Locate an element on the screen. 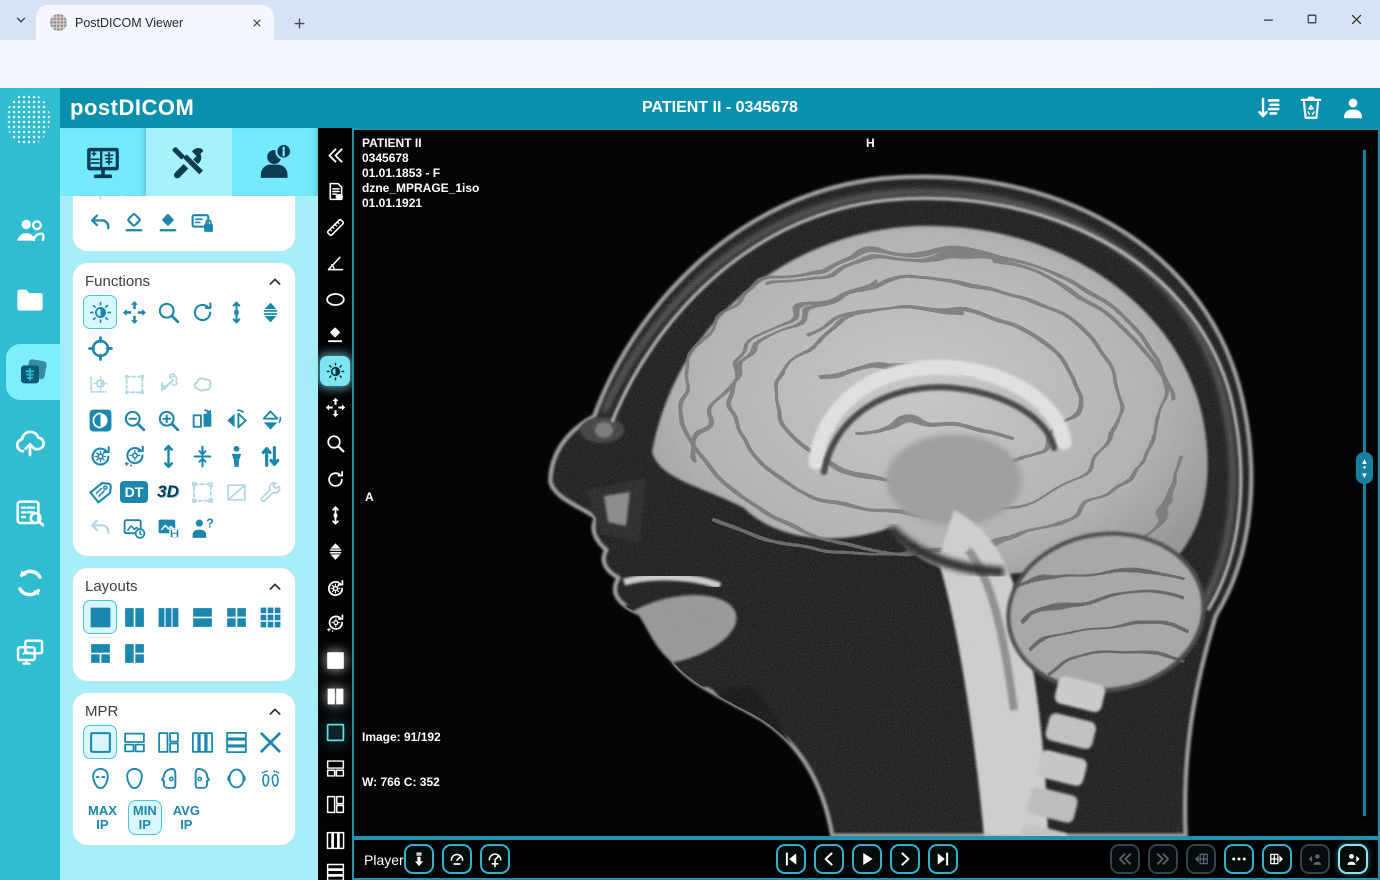 The width and height of the screenshot is (1380, 880). head-front-icon is located at coordinates (100, 778).